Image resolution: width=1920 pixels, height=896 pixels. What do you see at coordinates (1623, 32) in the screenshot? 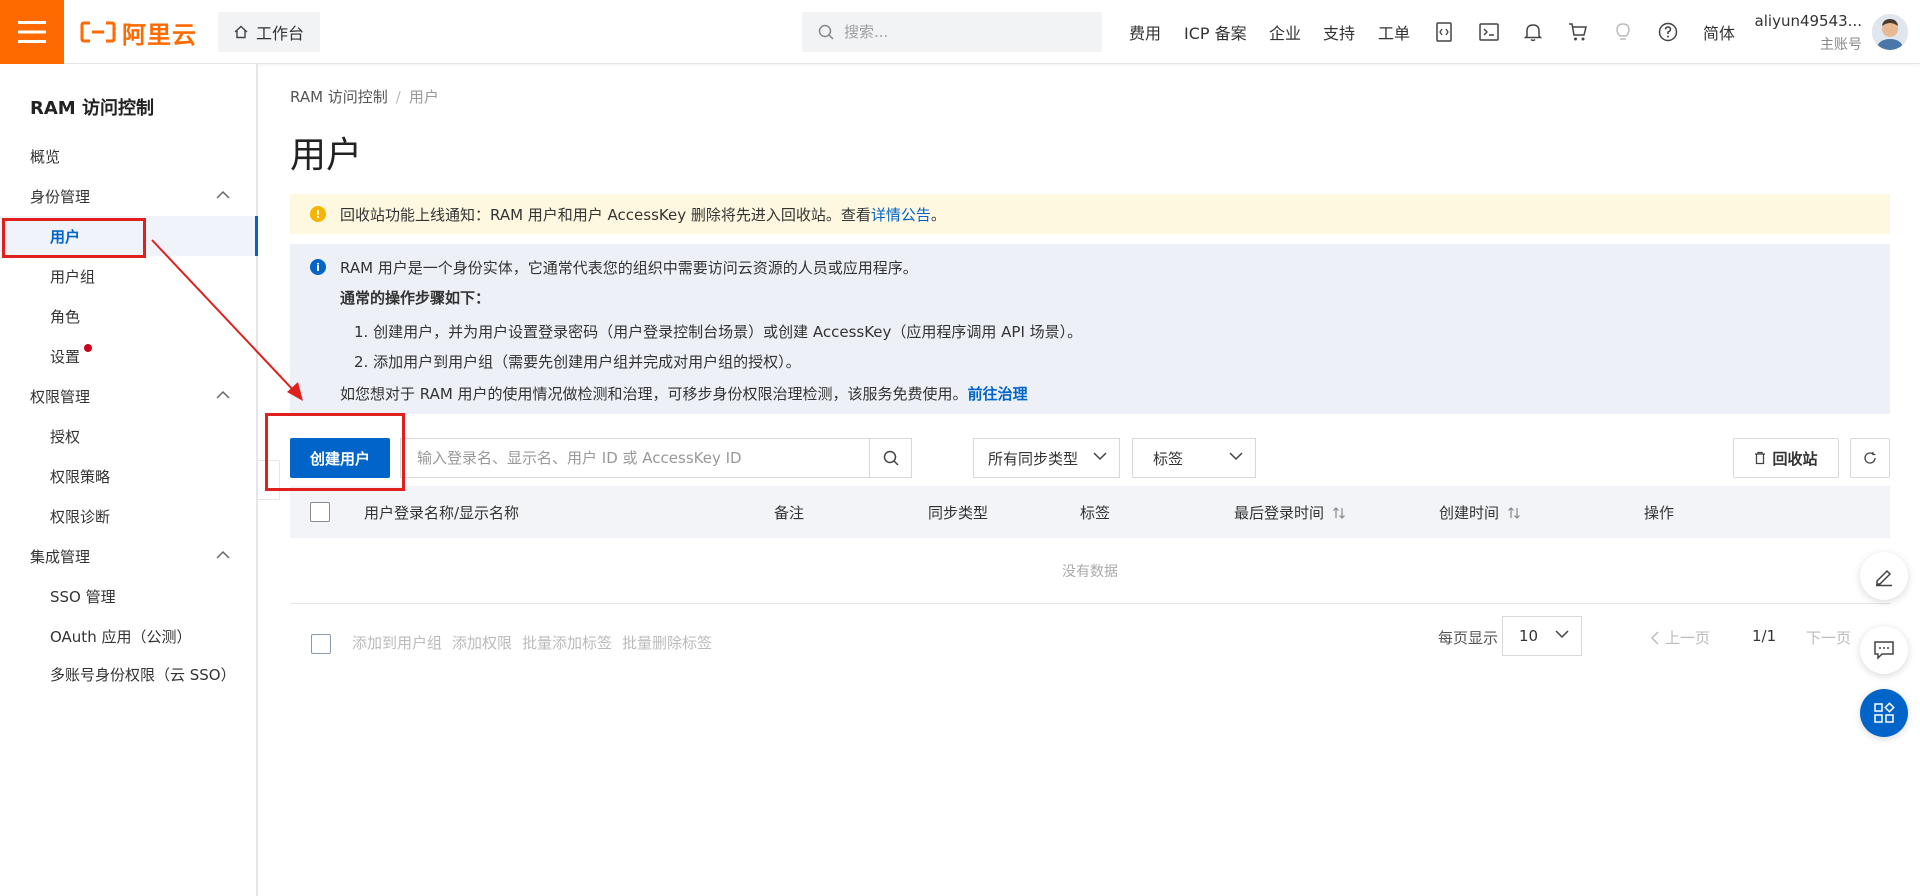
I see `lightbulb-icon` at bounding box center [1623, 32].